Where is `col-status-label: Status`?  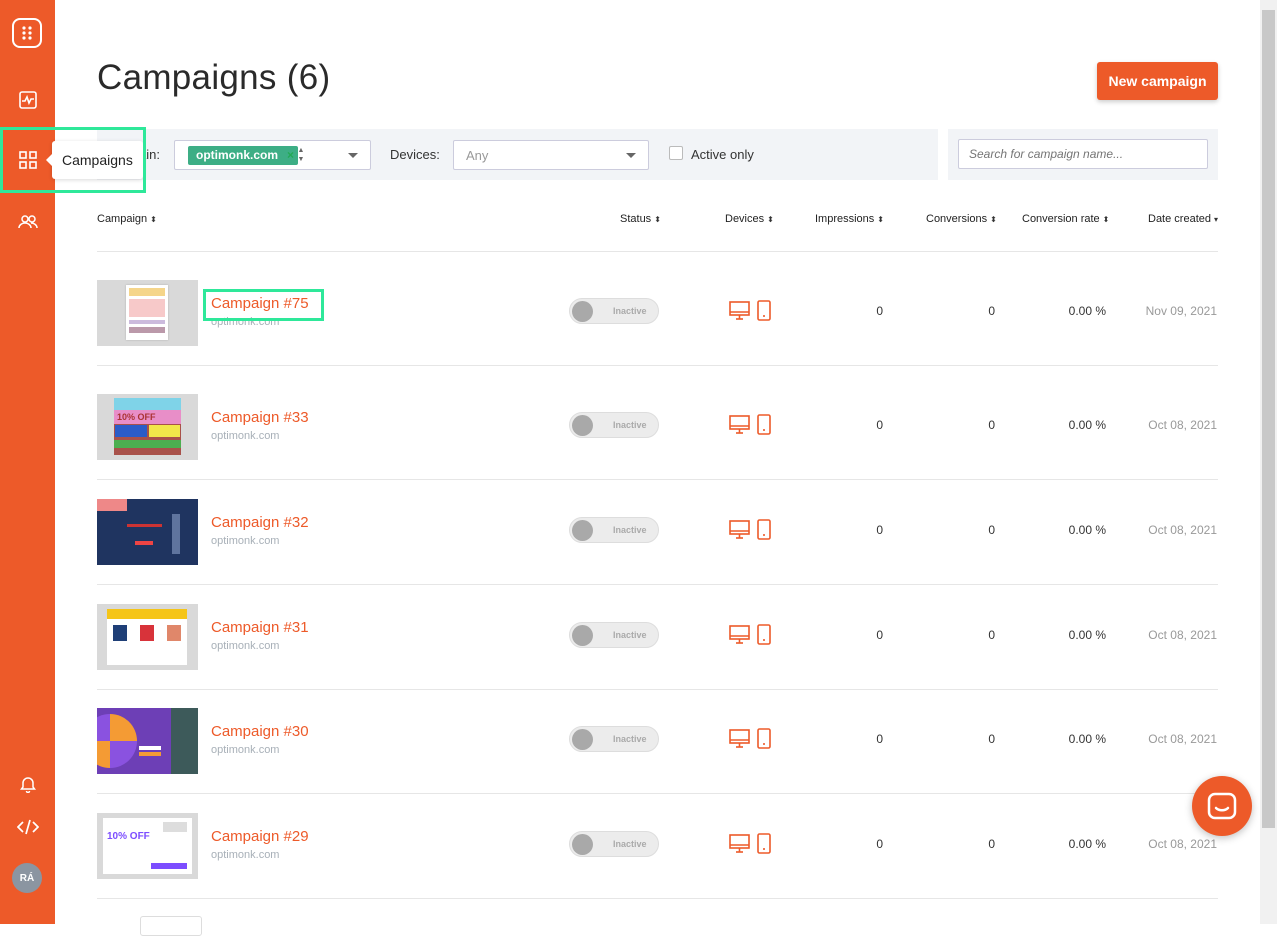
col-status-label: Status is located at coordinates (636, 219).